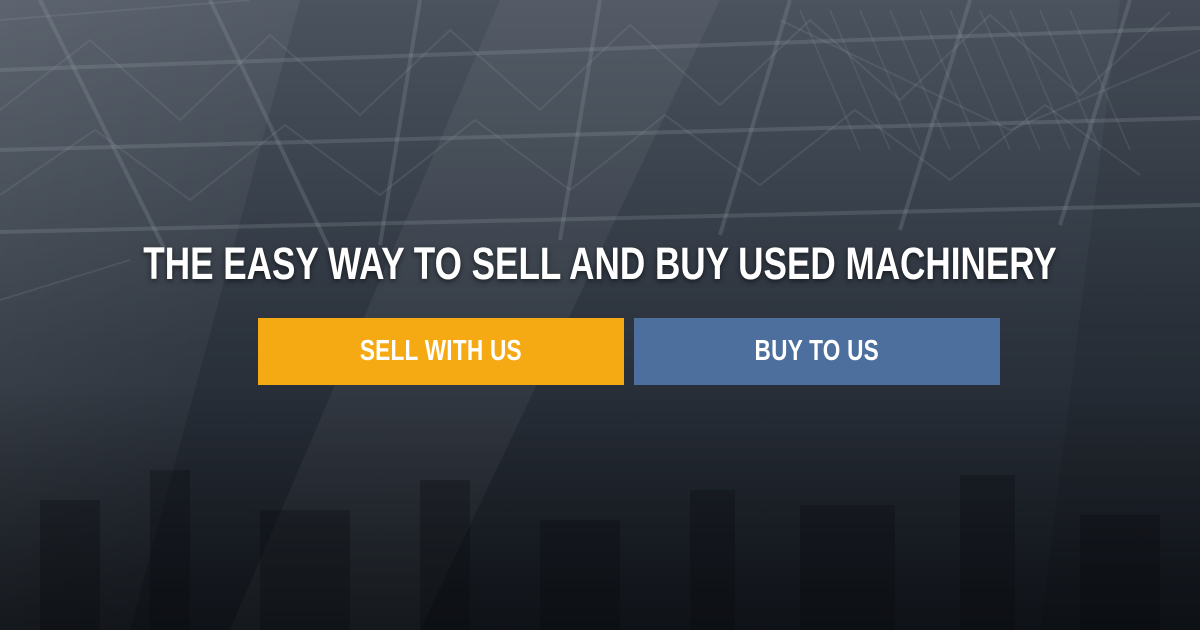 The width and height of the screenshot is (1200, 630). I want to click on sell-with-us-button: SELL WITH US, so click(441, 351).